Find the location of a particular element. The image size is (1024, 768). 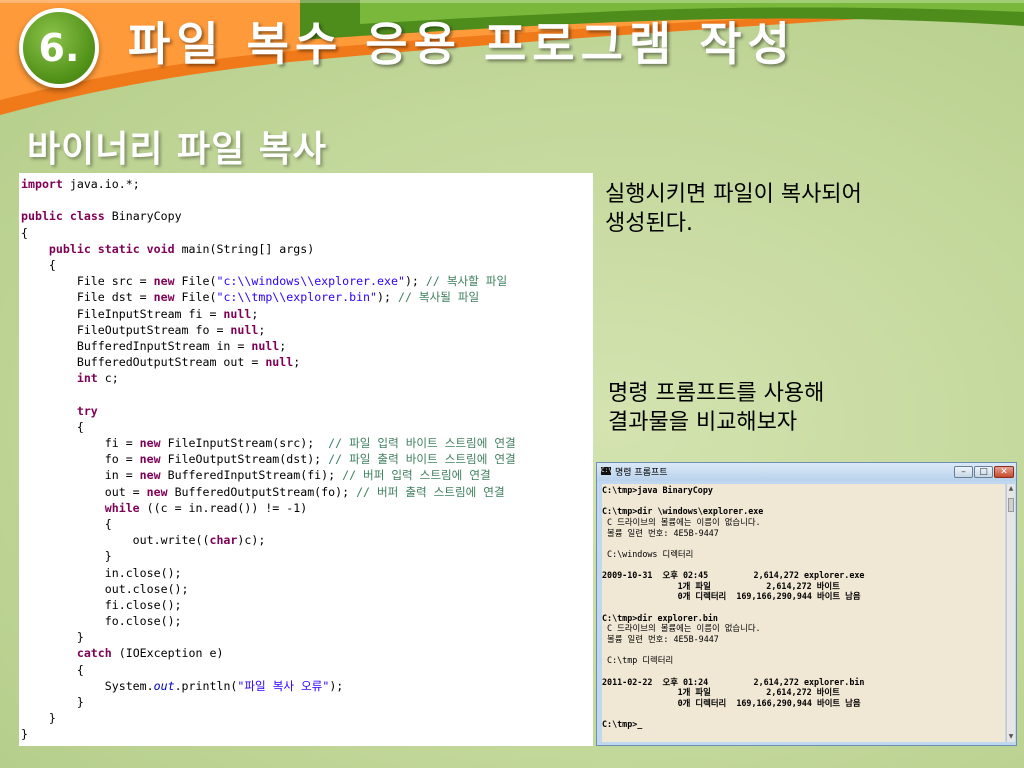

code-line: while ((c = in.read()) != -1) is located at coordinates (307, 508).